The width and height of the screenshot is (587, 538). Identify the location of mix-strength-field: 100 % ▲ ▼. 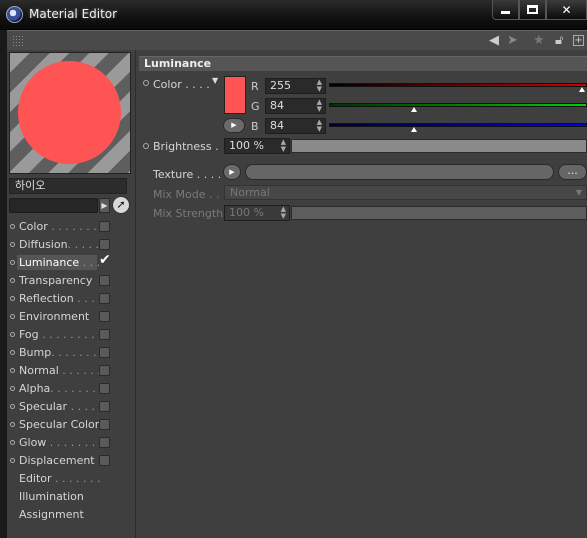
(257, 213).